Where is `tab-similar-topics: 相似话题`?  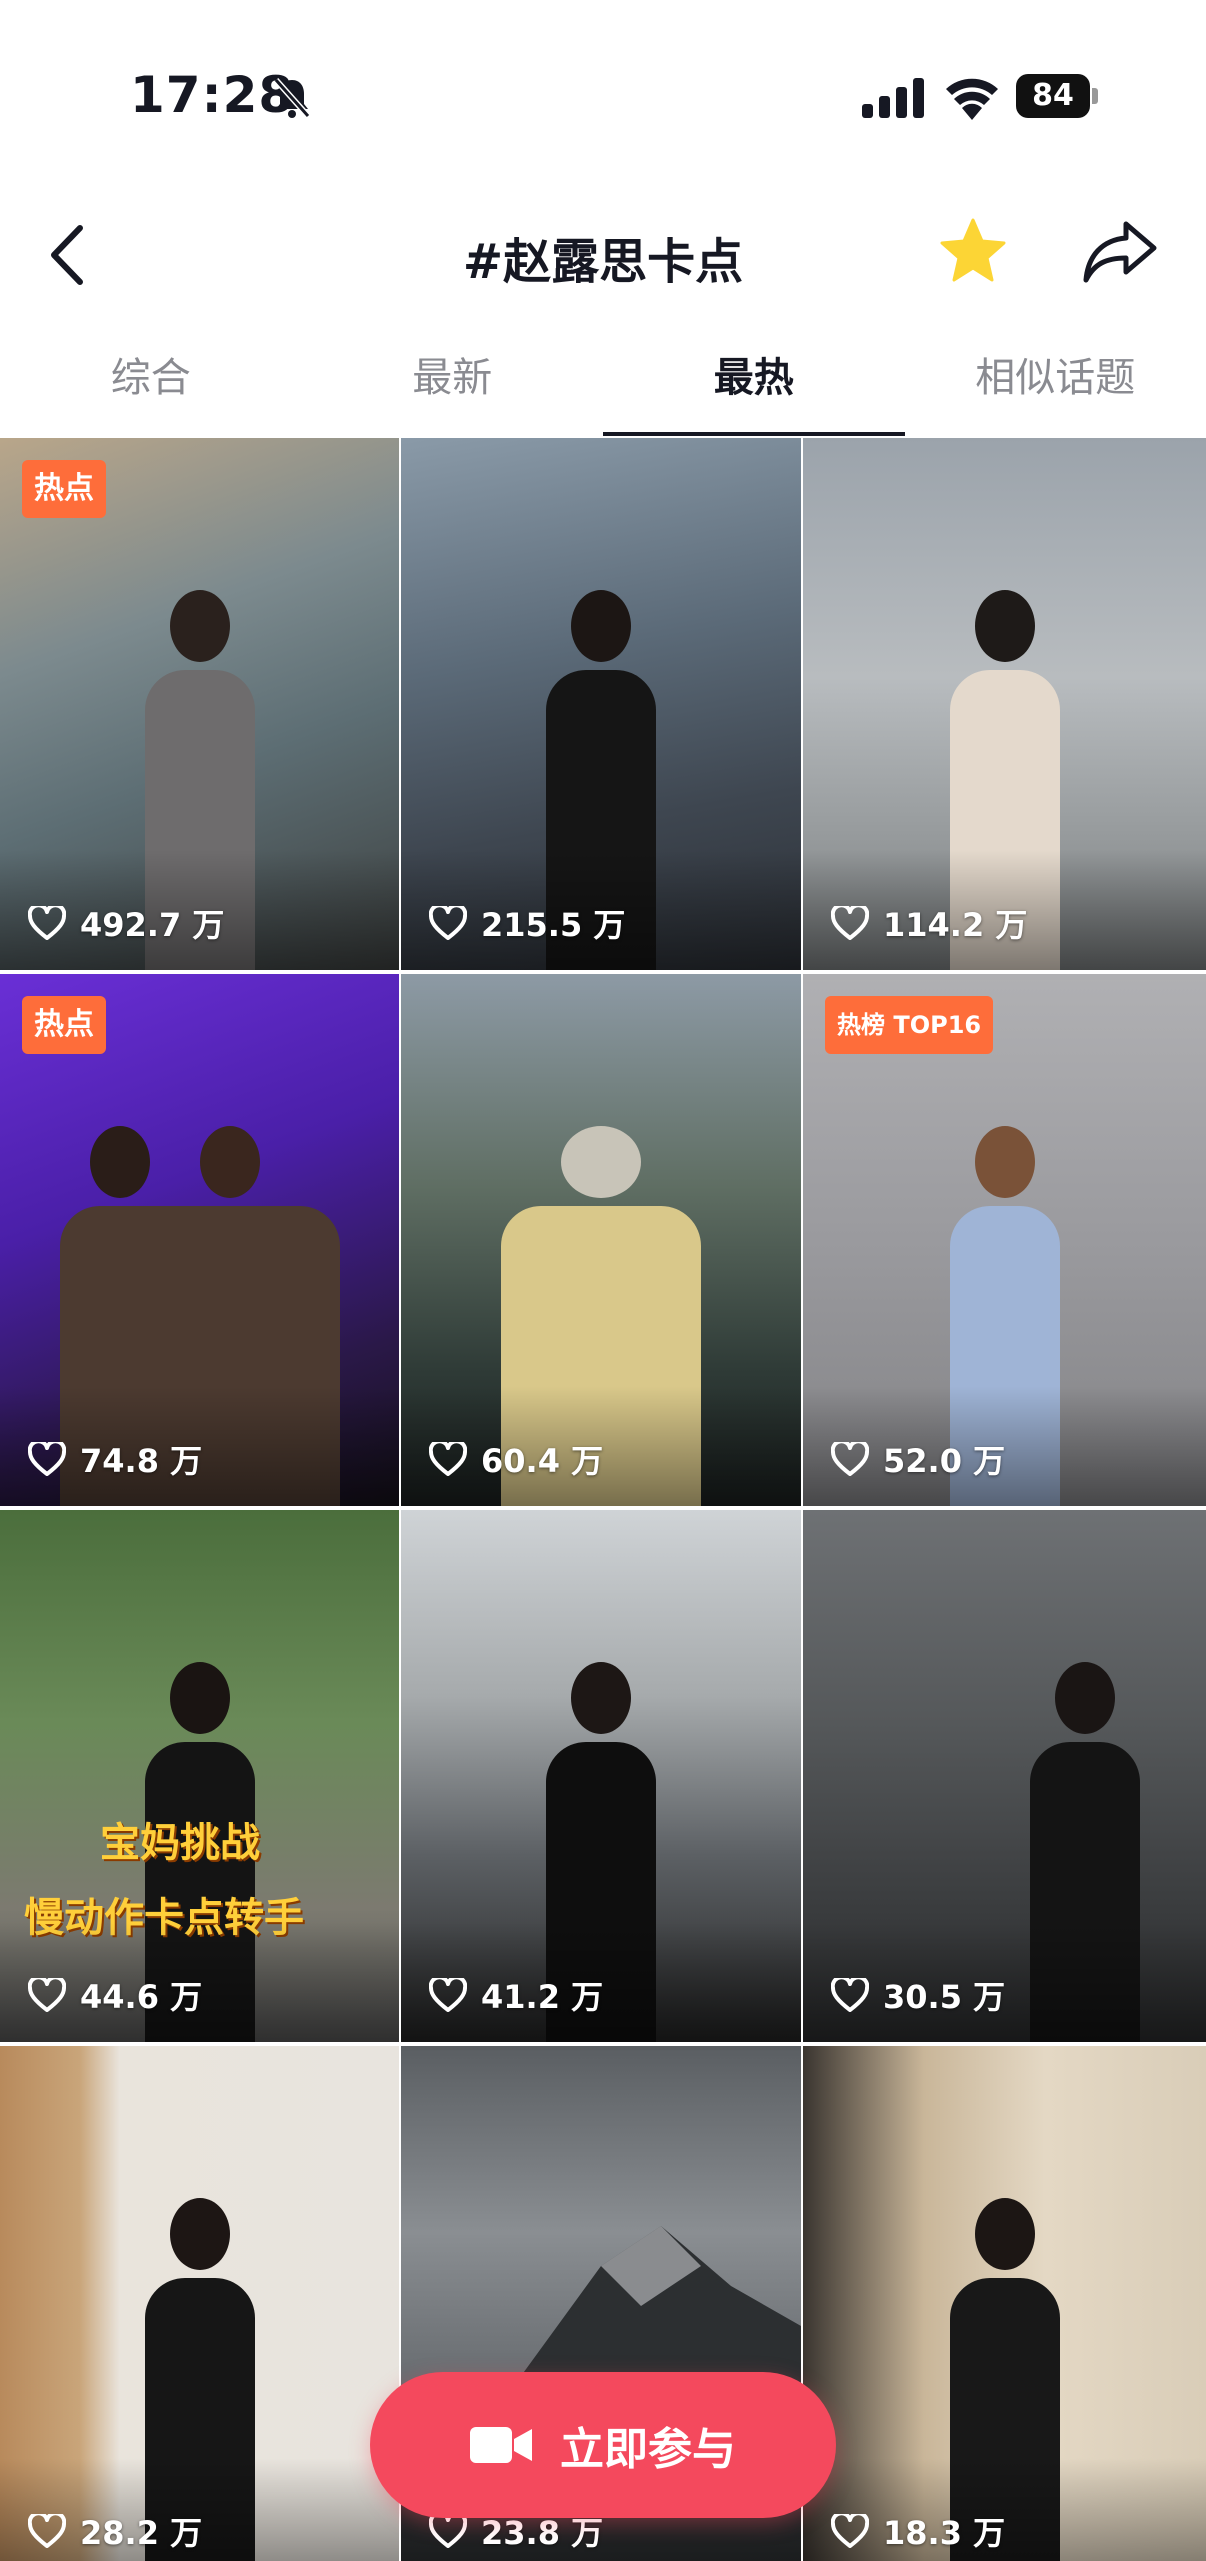 tab-similar-topics: 相似话题 is located at coordinates (1055, 390).